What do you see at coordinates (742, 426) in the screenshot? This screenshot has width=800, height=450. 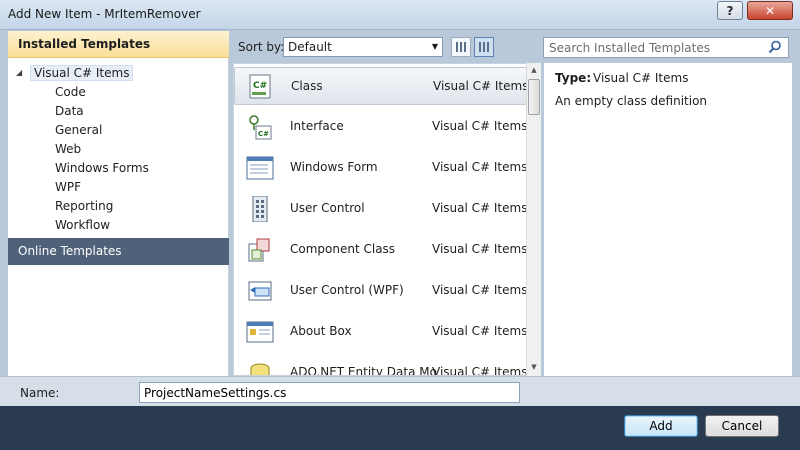 I see `cancel-button: Cancel` at bounding box center [742, 426].